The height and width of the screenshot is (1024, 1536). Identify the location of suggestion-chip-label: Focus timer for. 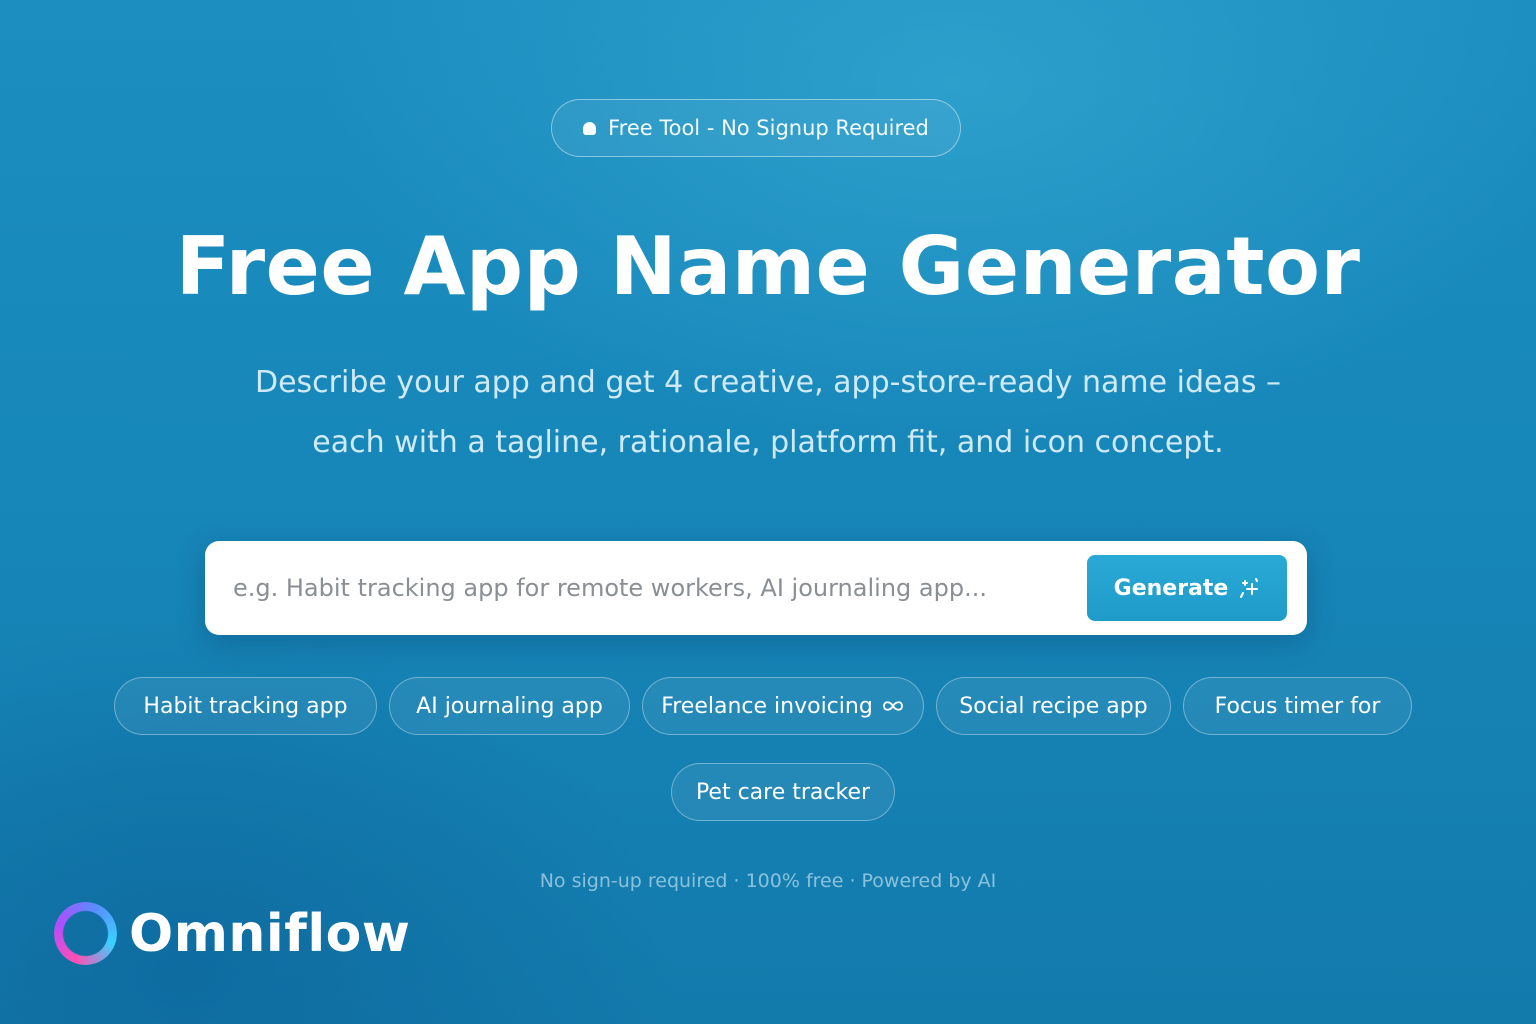
(1297, 706).